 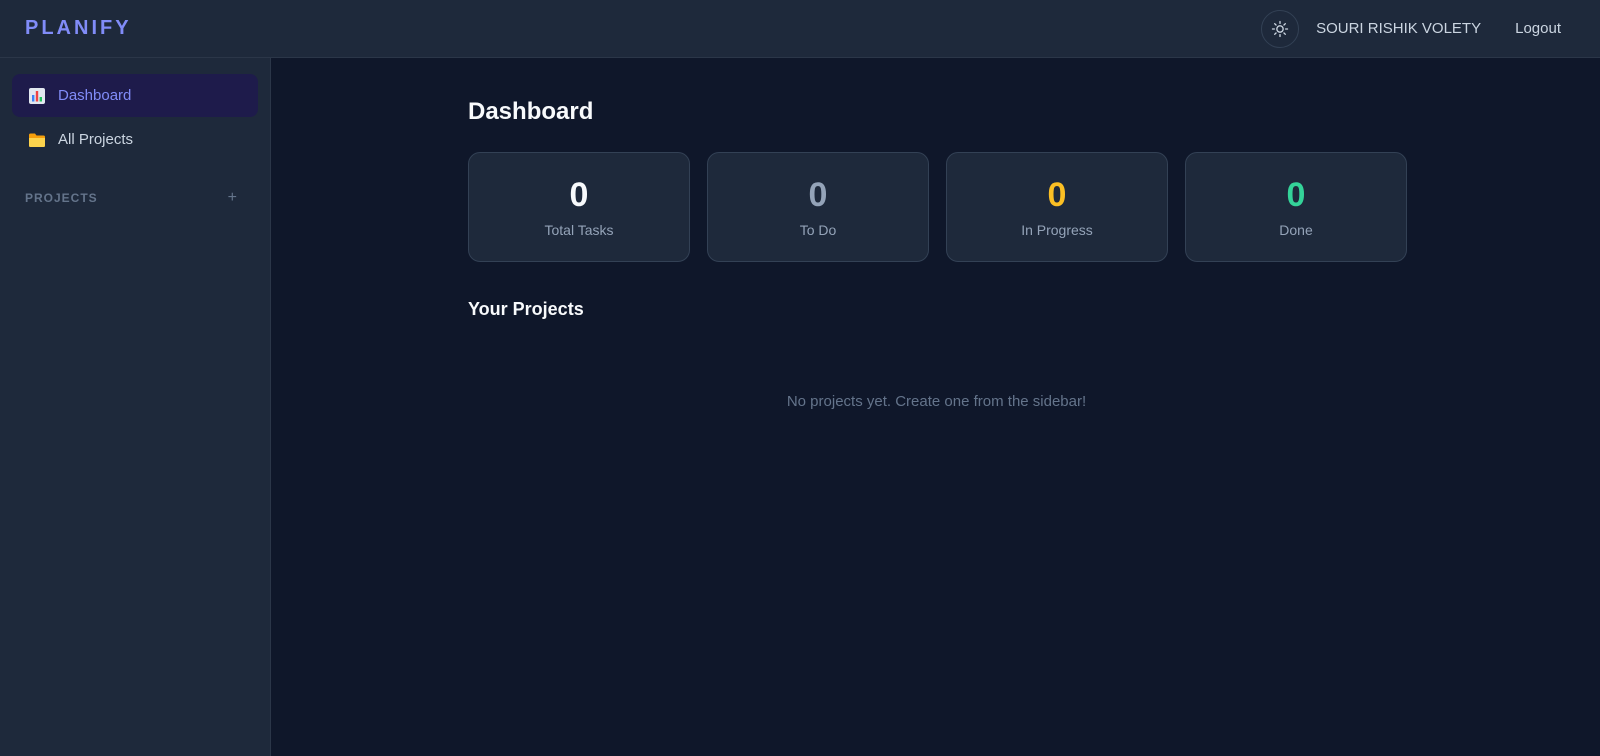 What do you see at coordinates (37, 96) in the screenshot?
I see `bar-chart-icon` at bounding box center [37, 96].